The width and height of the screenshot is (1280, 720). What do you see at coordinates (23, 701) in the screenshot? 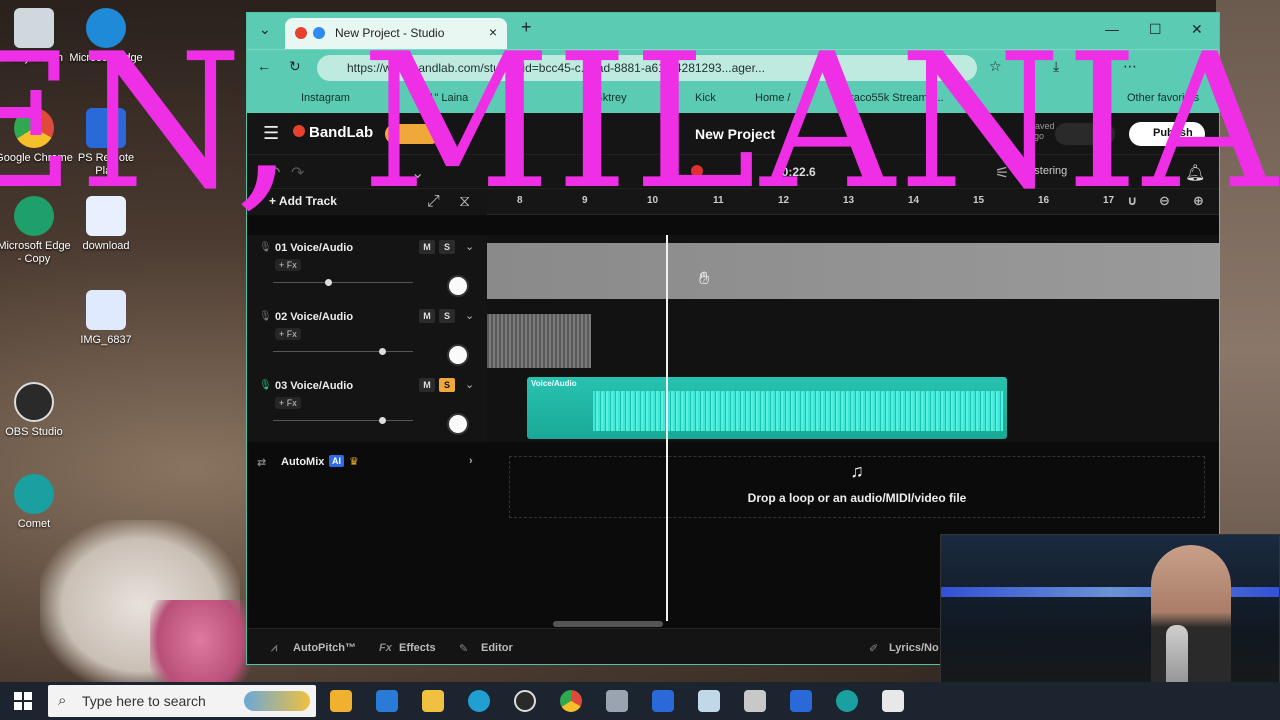
I see `windows-start-icon` at bounding box center [23, 701].